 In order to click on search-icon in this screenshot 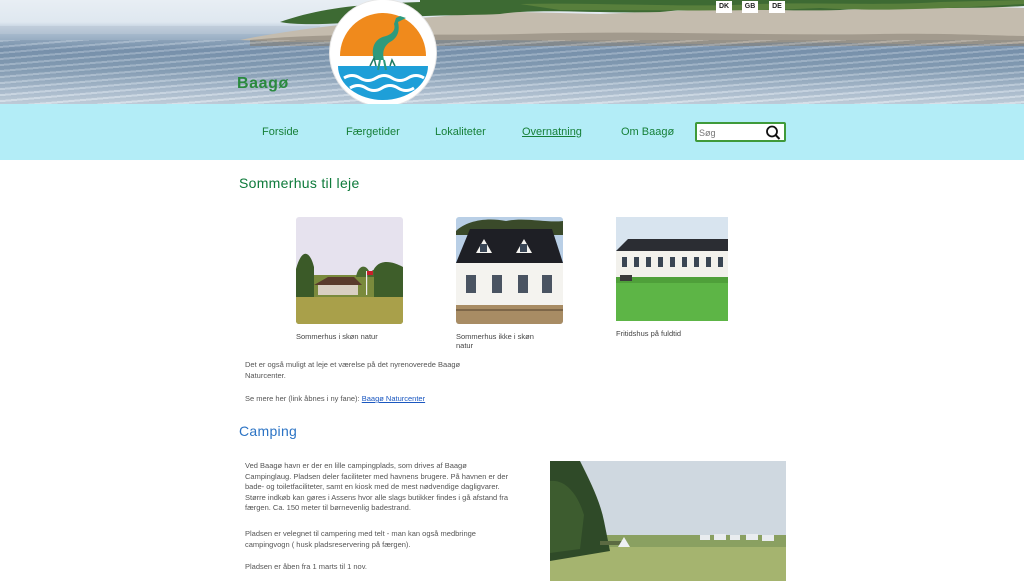, I will do `click(773, 132)`.